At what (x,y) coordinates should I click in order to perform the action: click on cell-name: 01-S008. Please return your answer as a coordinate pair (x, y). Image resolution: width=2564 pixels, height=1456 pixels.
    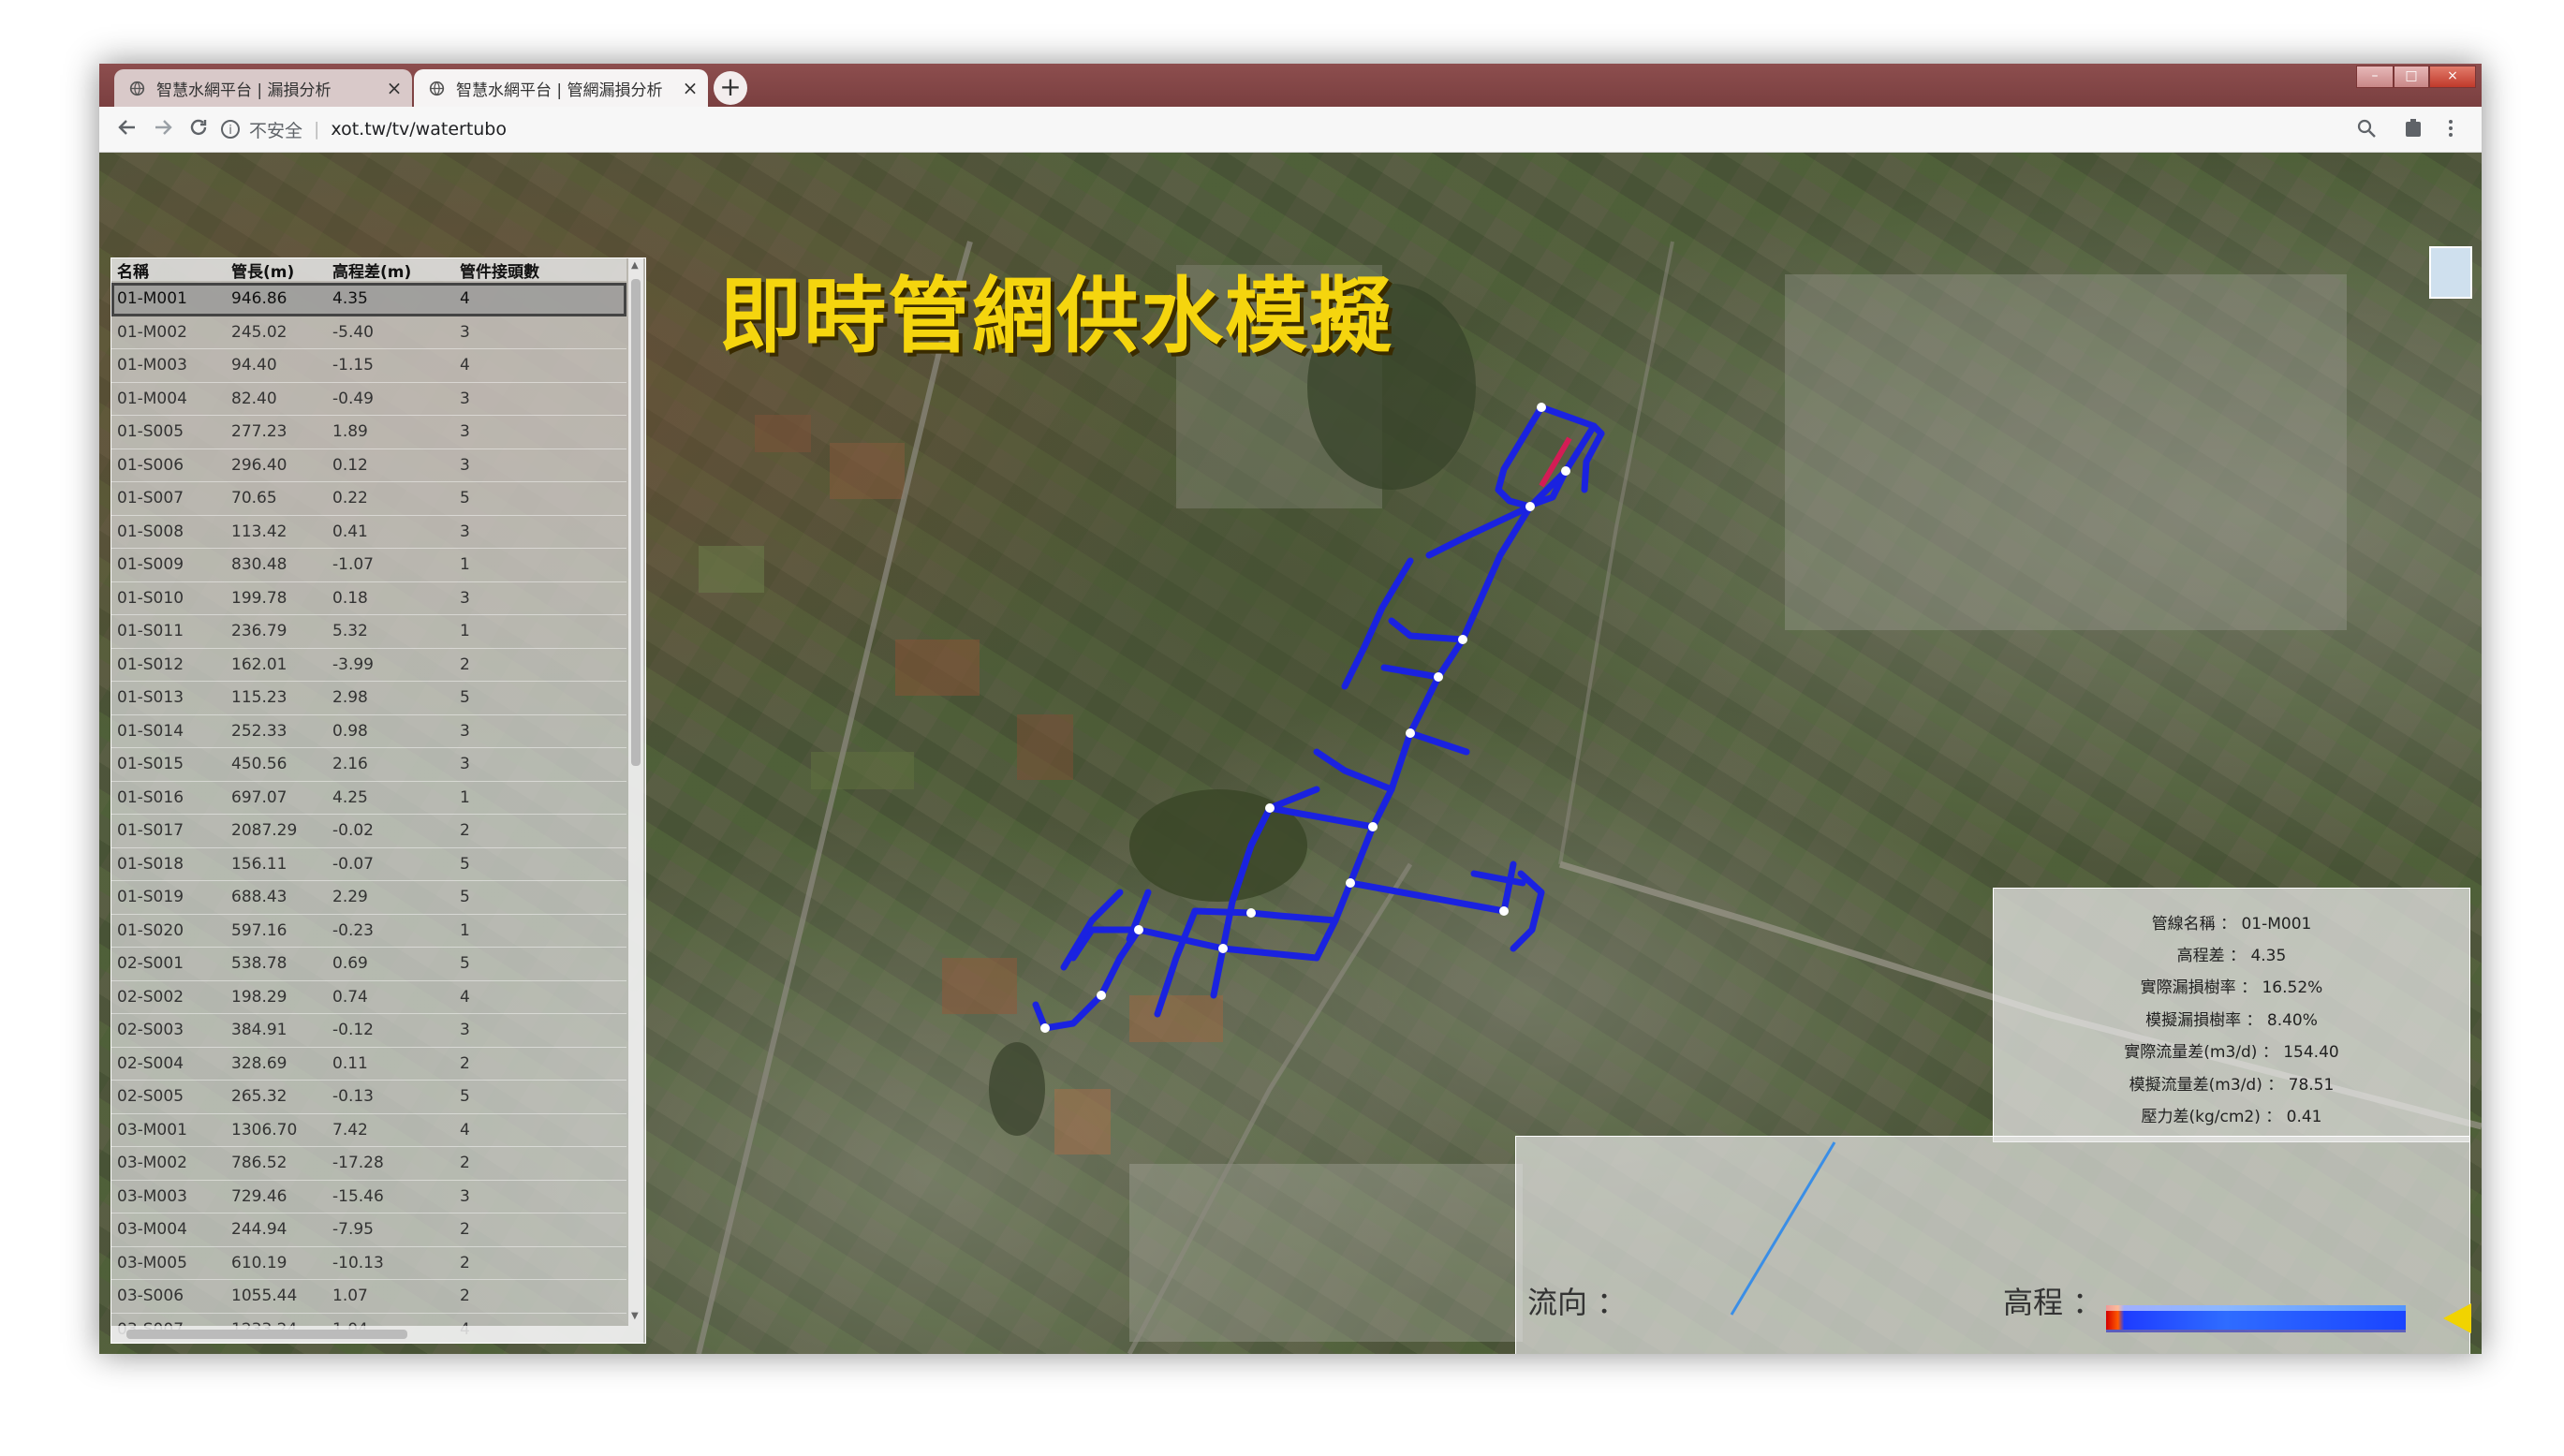
    Looking at the image, I should click on (151, 531).